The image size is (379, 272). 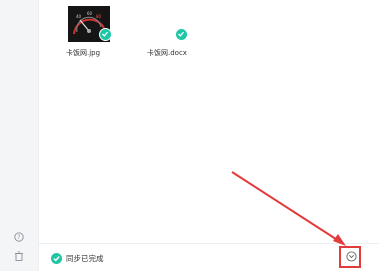 I want to click on status-bar: 同步已完成, so click(x=209, y=257).